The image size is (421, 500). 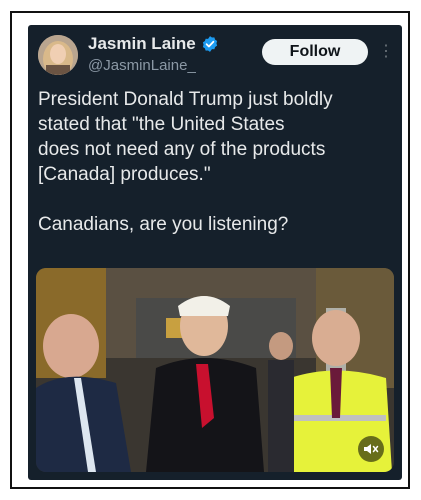 I want to click on more-options-icon: ⋮, so click(x=386, y=52).